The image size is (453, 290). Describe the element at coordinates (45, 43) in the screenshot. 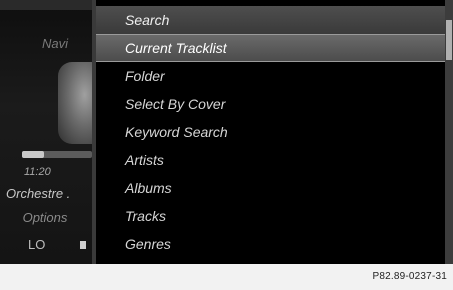

I see `navi-label: Navi` at that location.